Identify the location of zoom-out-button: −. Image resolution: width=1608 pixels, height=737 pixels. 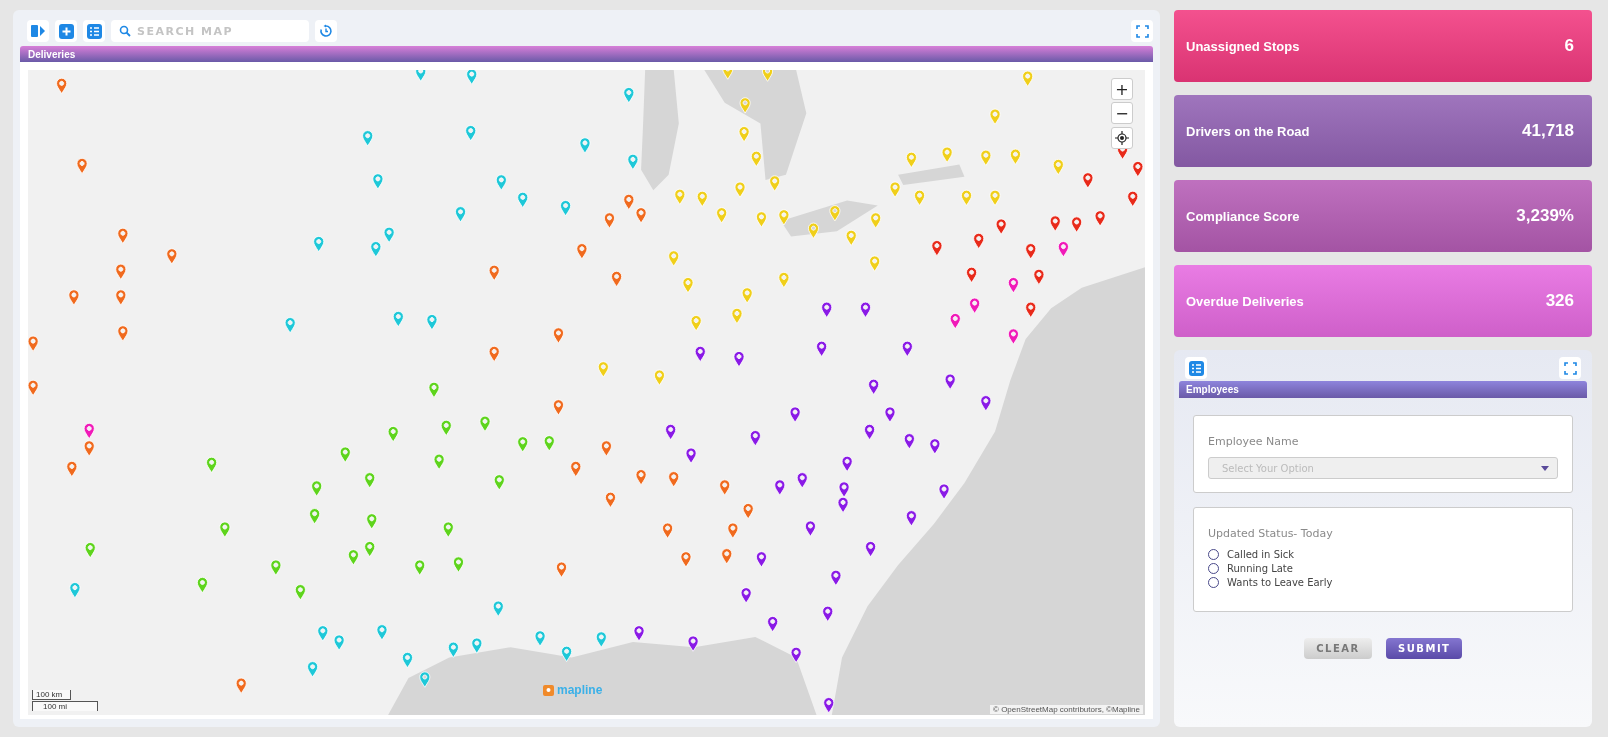
(1122, 113).